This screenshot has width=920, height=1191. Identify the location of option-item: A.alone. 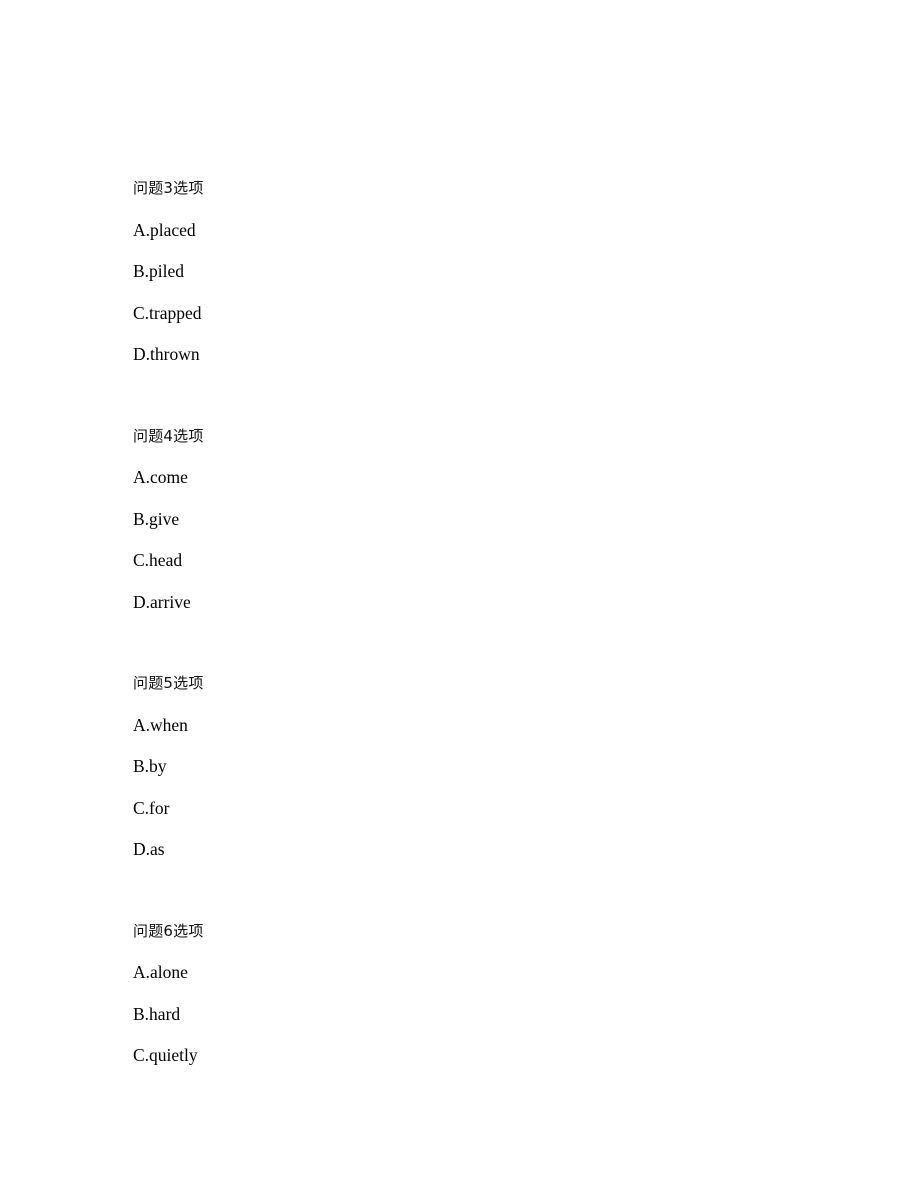
(160, 972).